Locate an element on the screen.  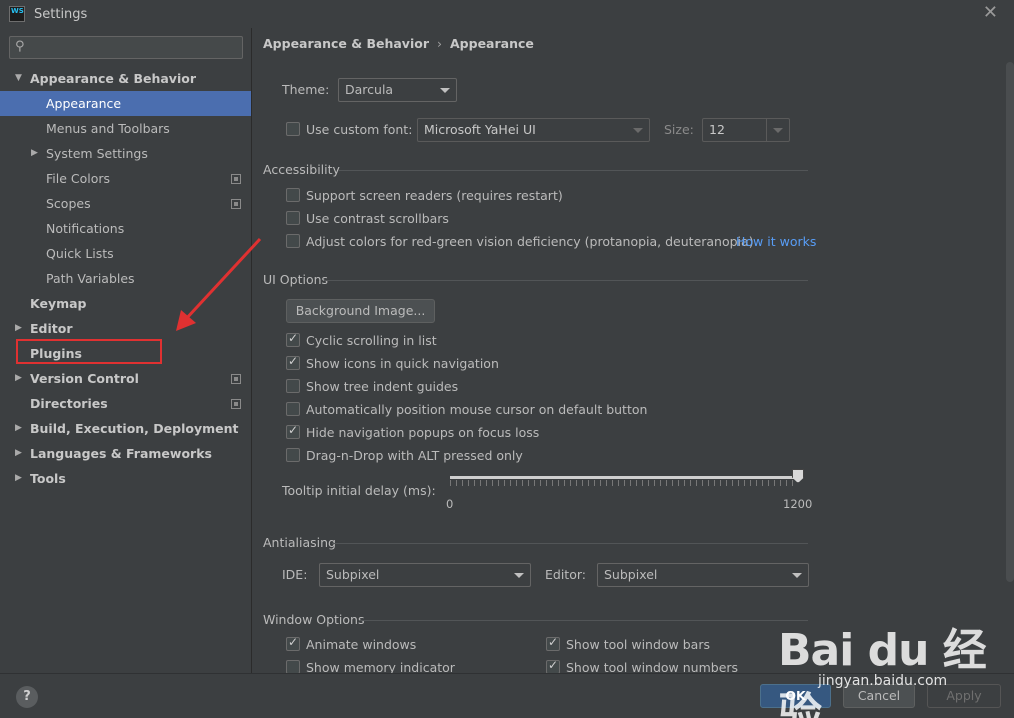
drag-n-drop-with-alt-pressed-only-label: Drag-n-Drop with ALT pressed only is located at coordinates (414, 455).